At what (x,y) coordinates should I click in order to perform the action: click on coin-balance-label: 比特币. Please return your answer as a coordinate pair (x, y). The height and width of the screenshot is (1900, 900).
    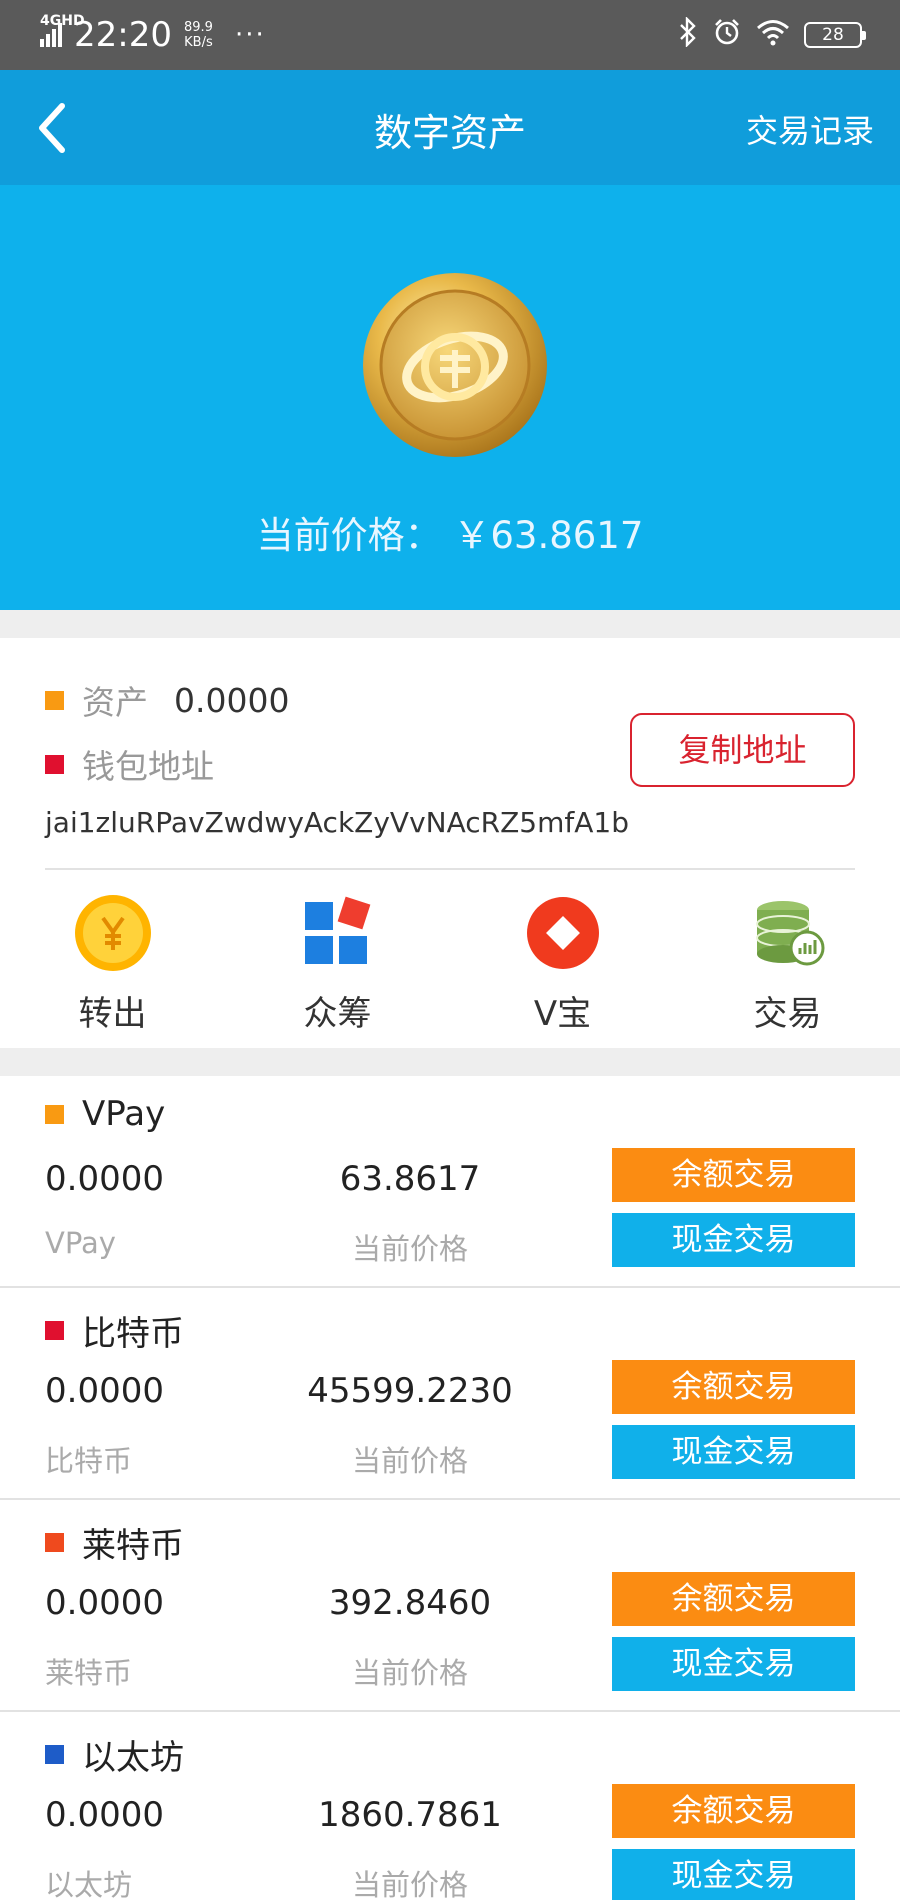
    Looking at the image, I should click on (89, 1461).